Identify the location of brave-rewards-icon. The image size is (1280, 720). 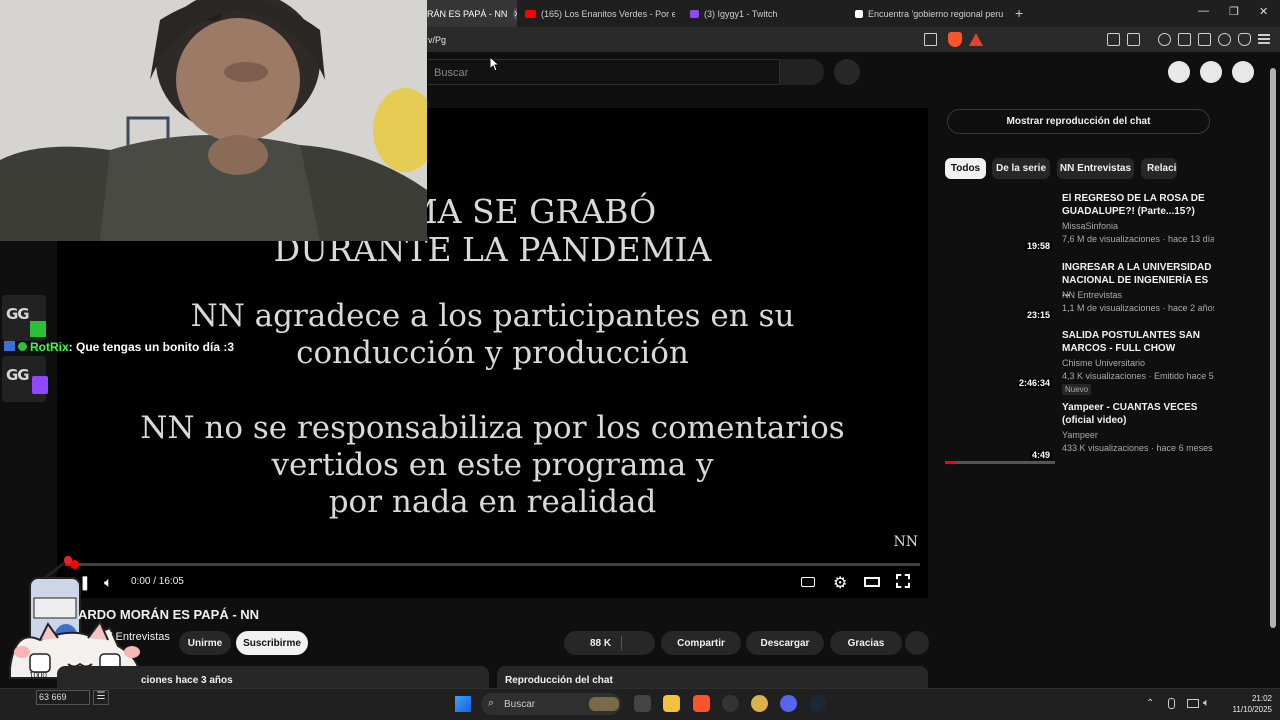
(976, 39).